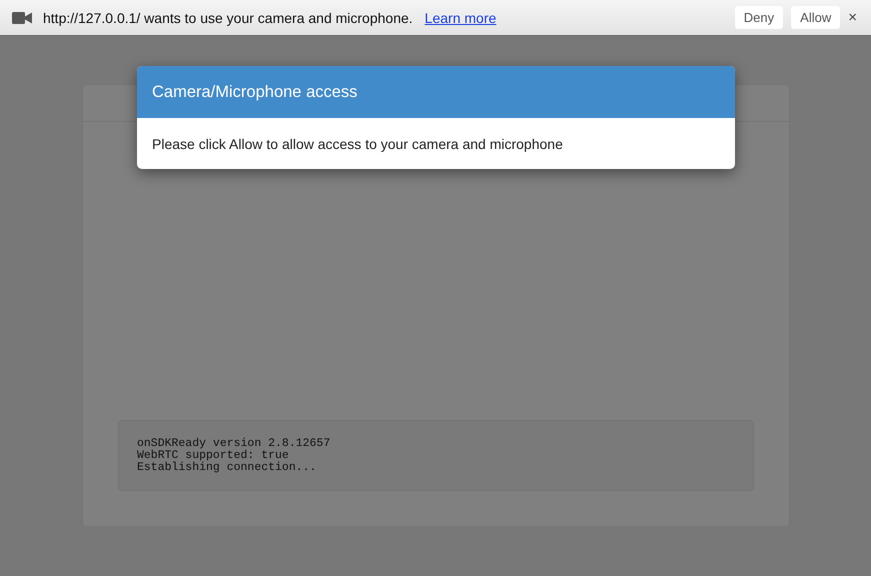  What do you see at coordinates (815, 17) in the screenshot?
I see `permission-button: Allow` at bounding box center [815, 17].